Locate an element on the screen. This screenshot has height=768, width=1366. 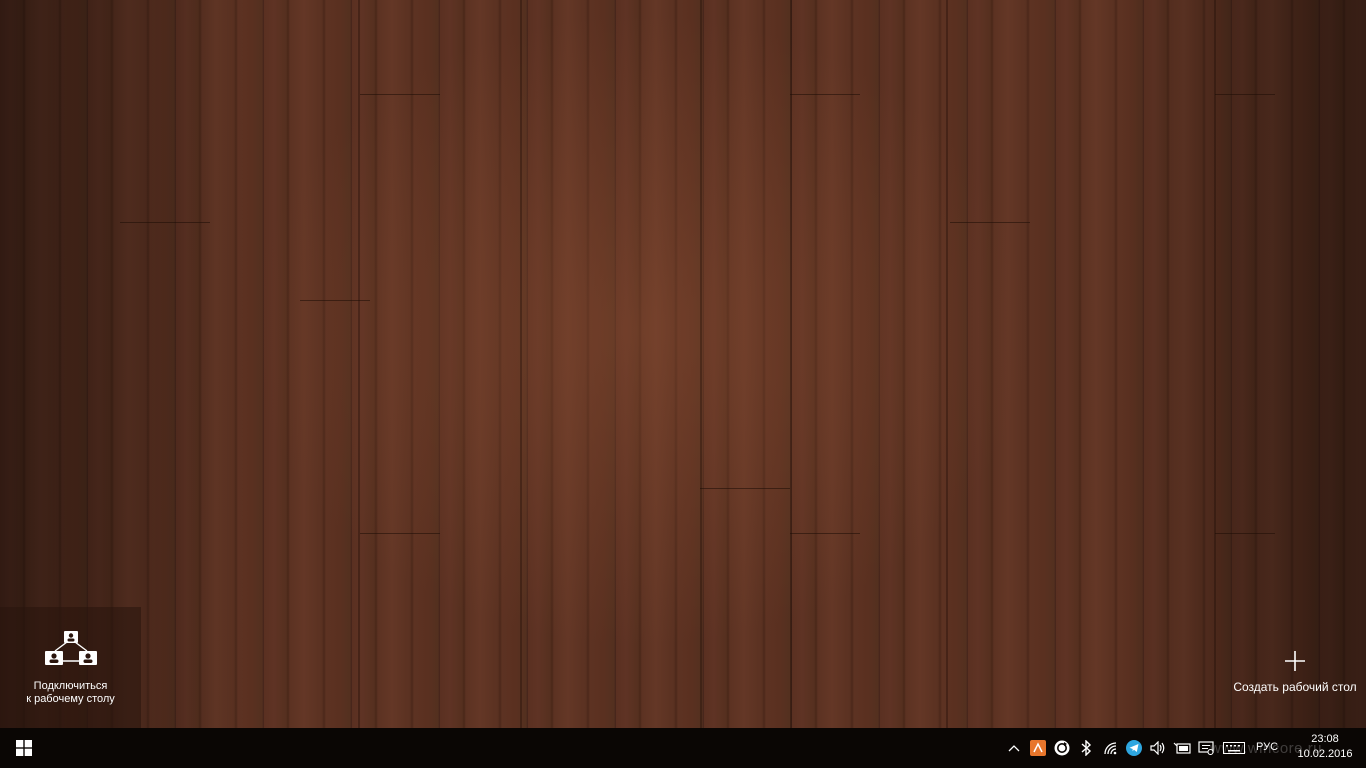
action-center-message-icon is located at coordinates (1206, 748).